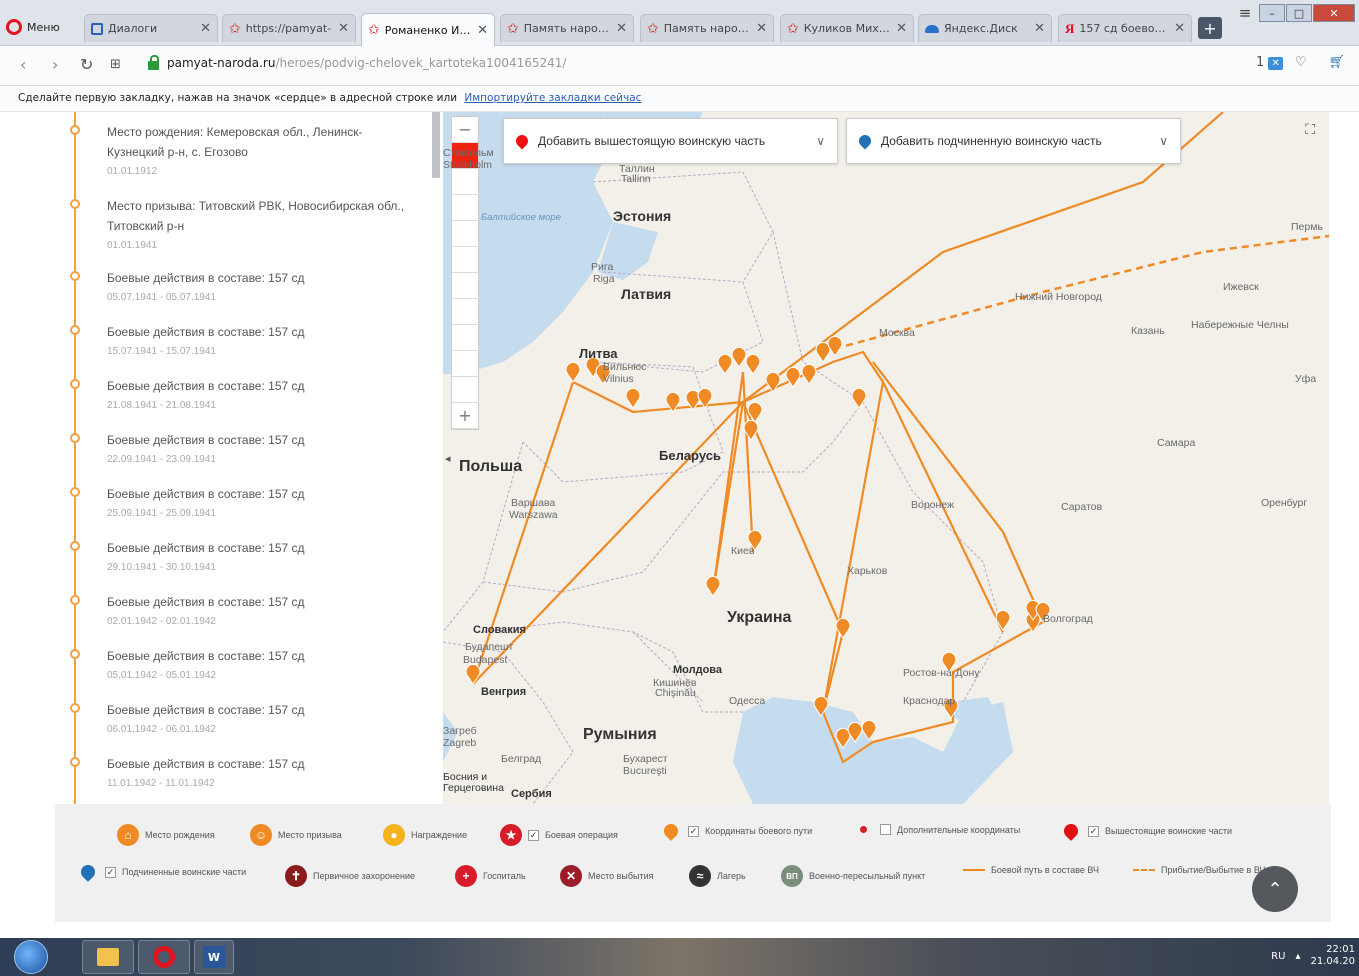 This screenshot has height=976, width=1359. I want to click on word-taskbar-button: W, so click(214, 957).